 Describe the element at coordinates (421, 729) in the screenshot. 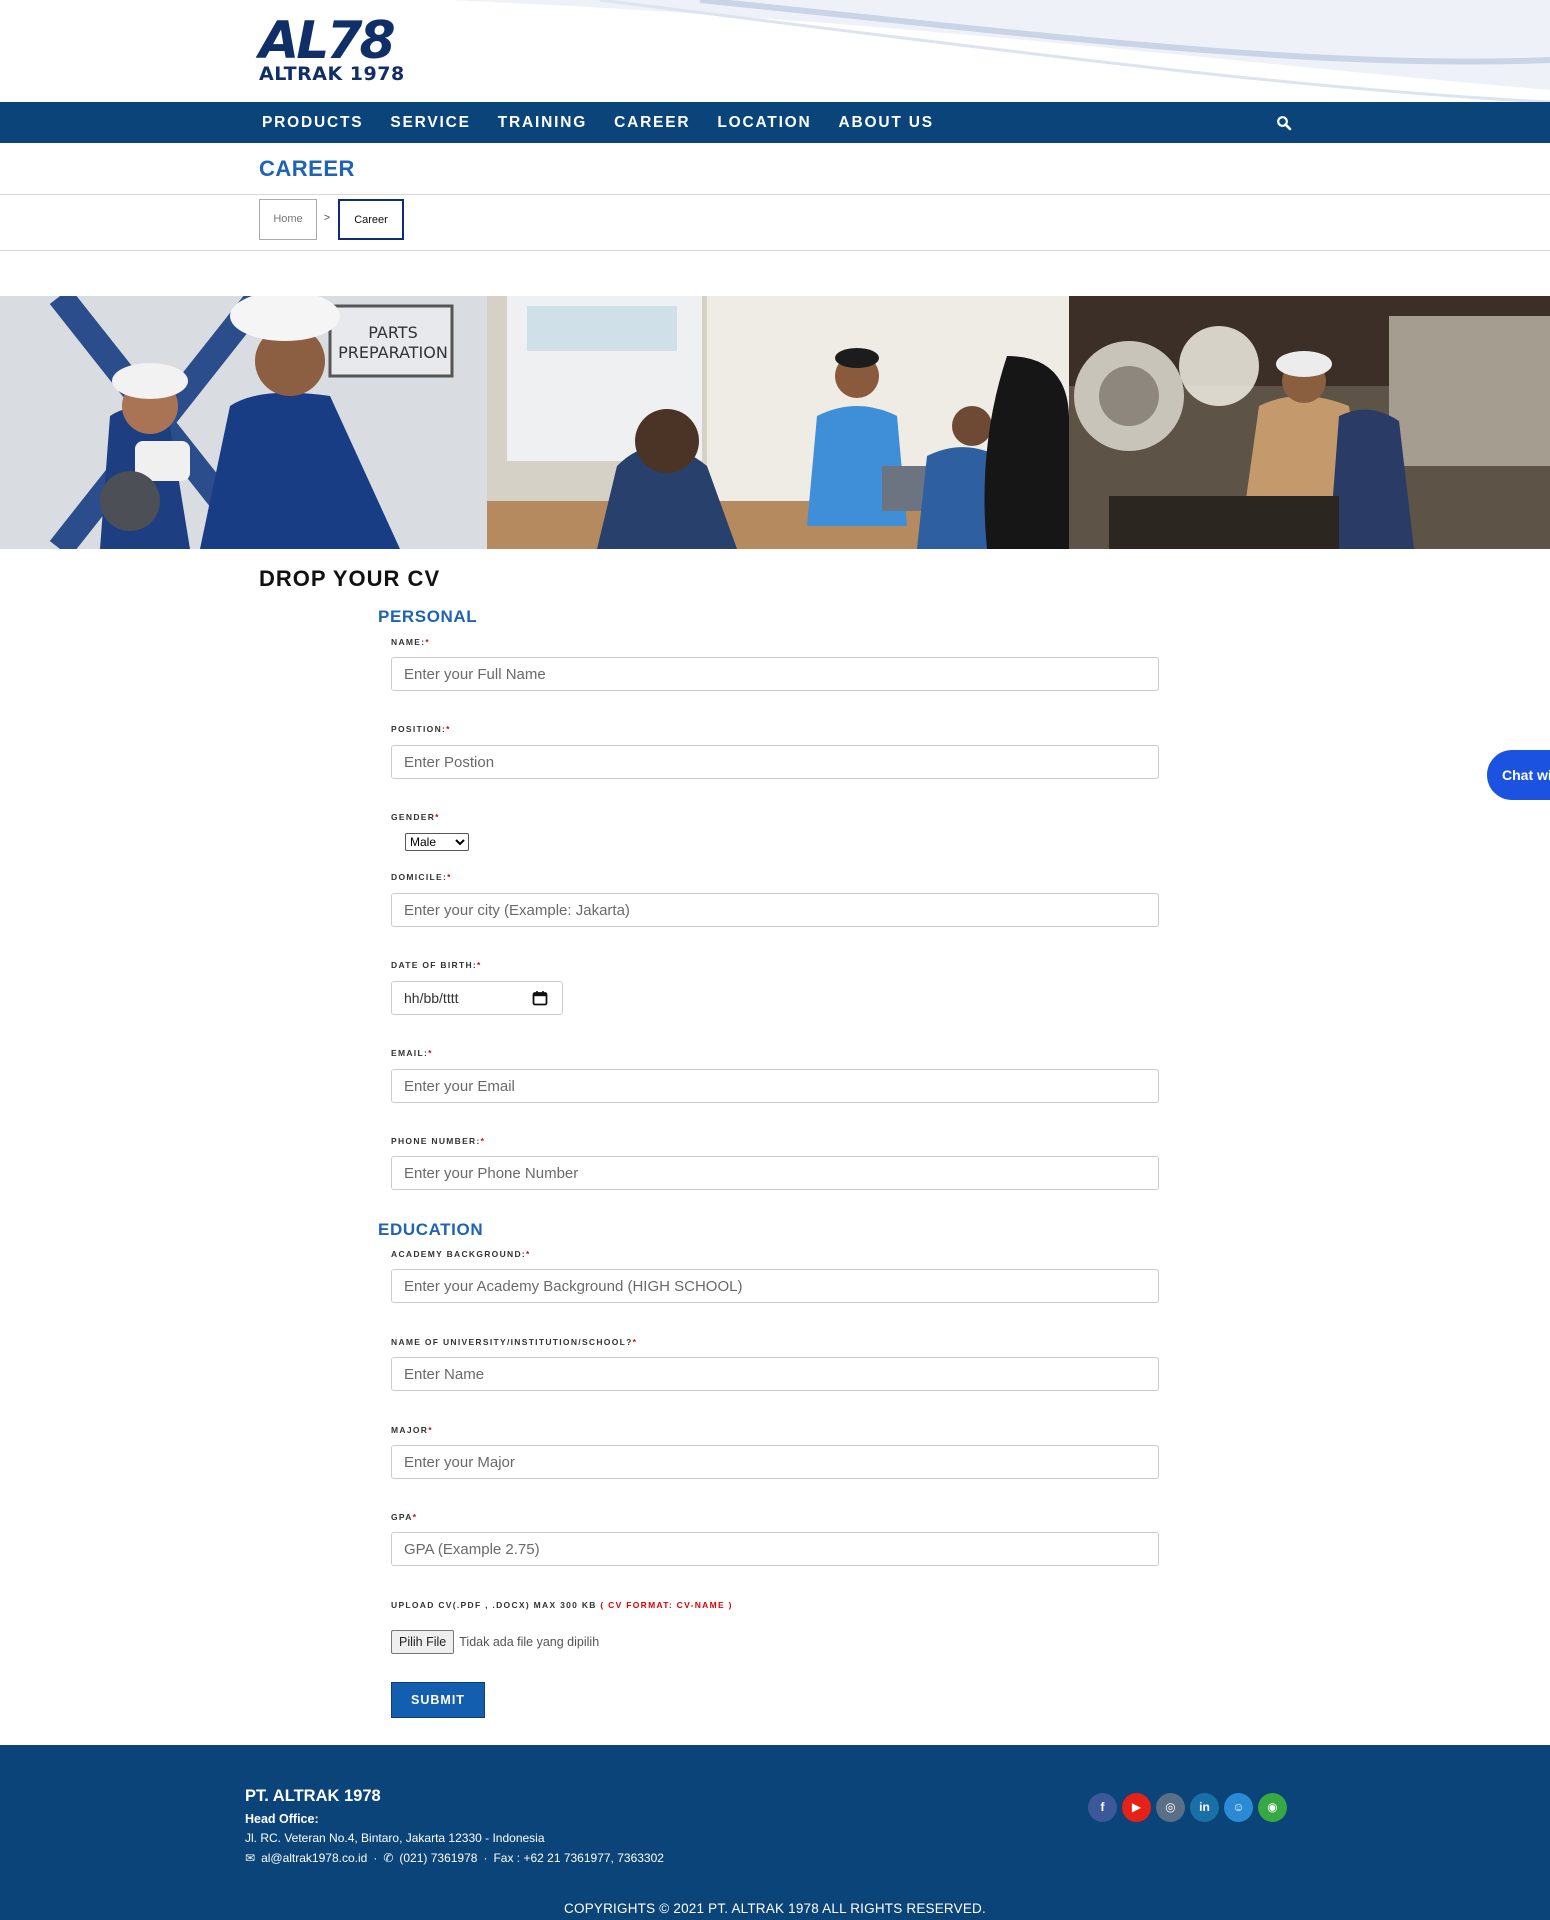

I see `position-label: POSITION:*` at that location.